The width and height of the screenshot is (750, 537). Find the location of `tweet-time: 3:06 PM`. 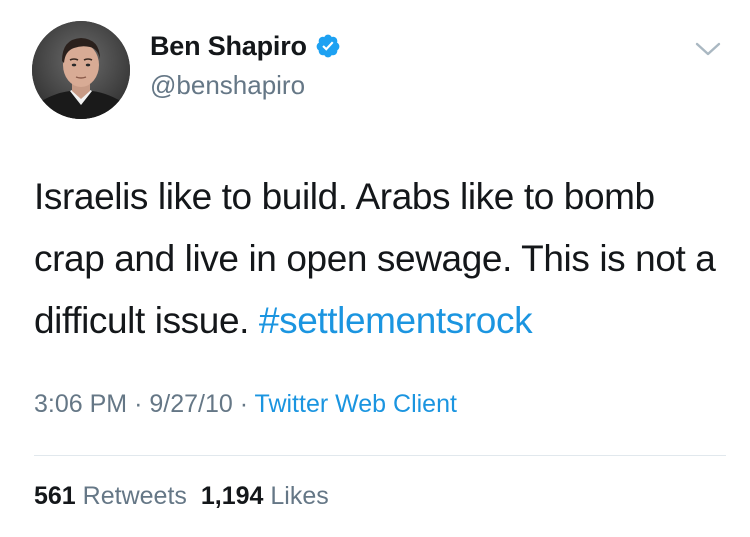

tweet-time: 3:06 PM is located at coordinates (80, 404).